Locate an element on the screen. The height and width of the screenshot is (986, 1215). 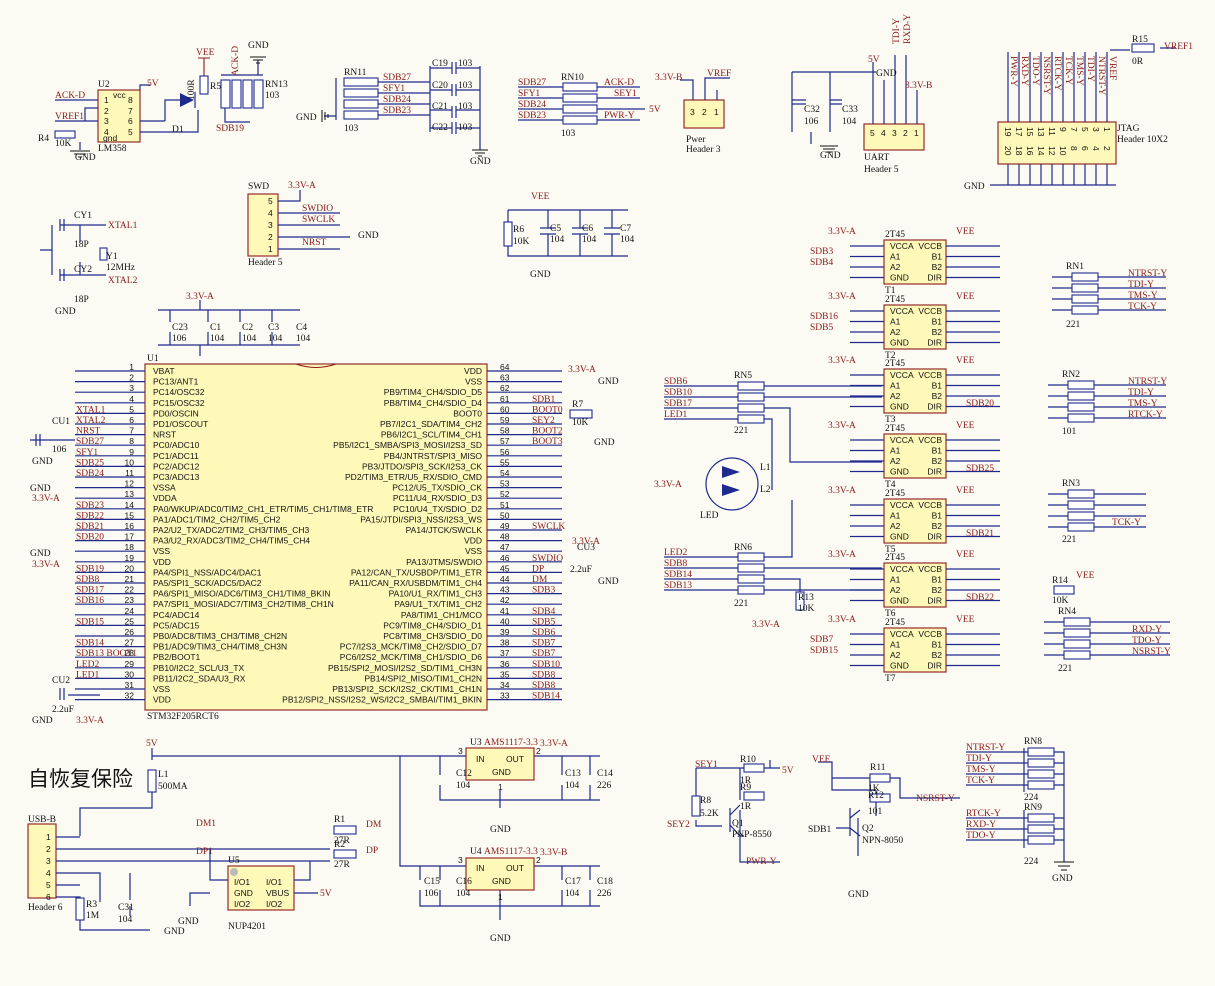
mcu-left-pin-number: 2 is located at coordinates (131, 378).